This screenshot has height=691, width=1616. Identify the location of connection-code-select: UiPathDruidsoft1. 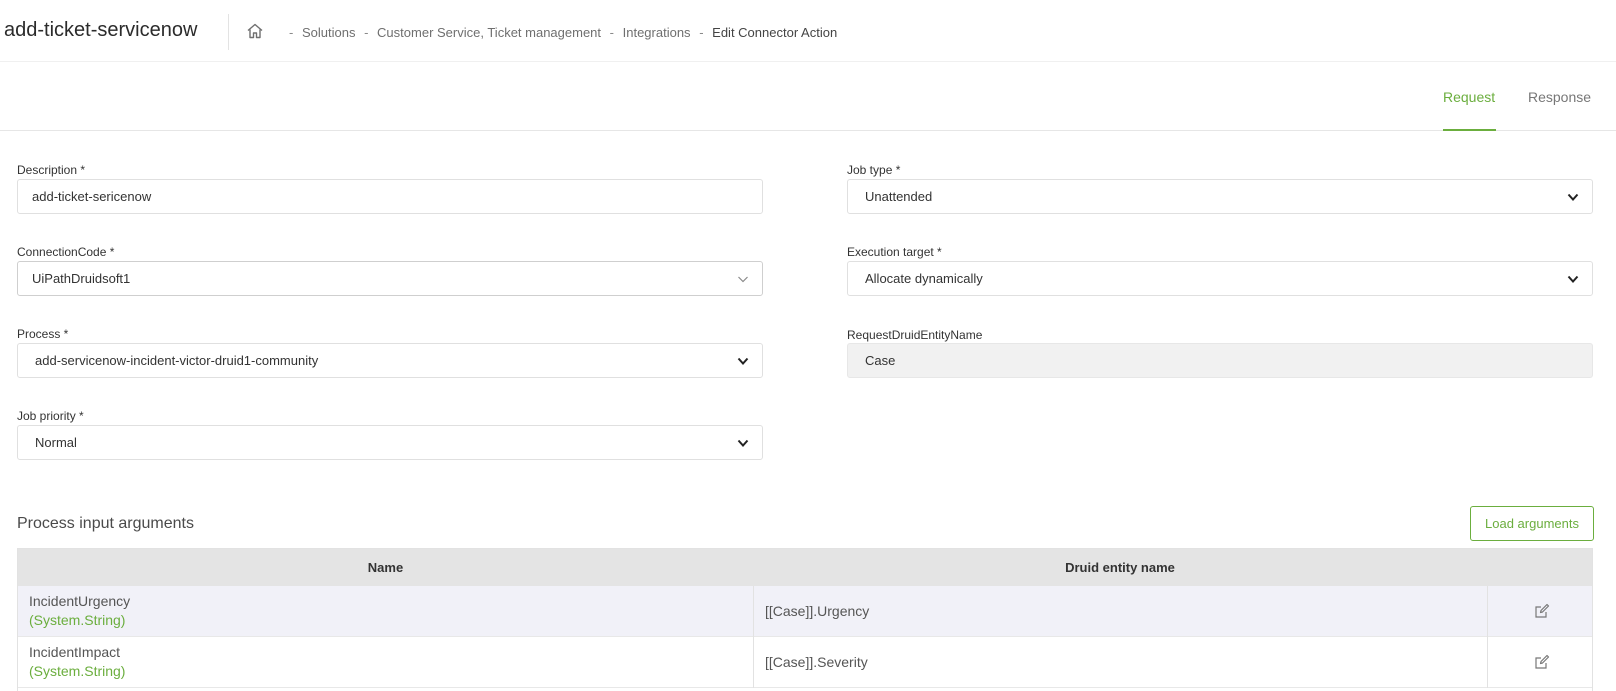
(390, 278).